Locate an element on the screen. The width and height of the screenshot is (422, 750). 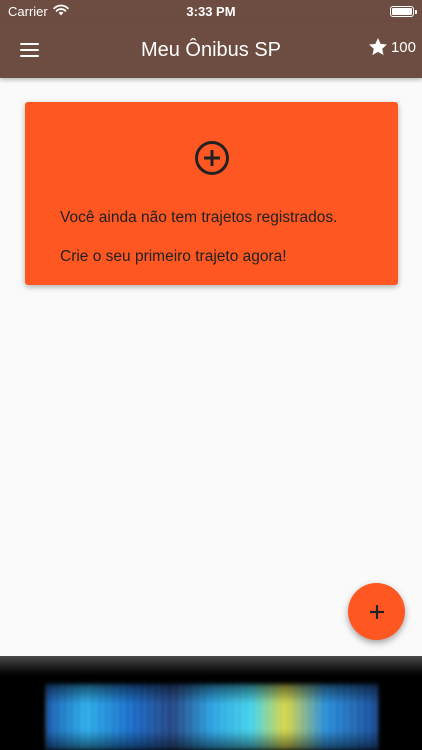
points-value: 100 is located at coordinates (403, 47).